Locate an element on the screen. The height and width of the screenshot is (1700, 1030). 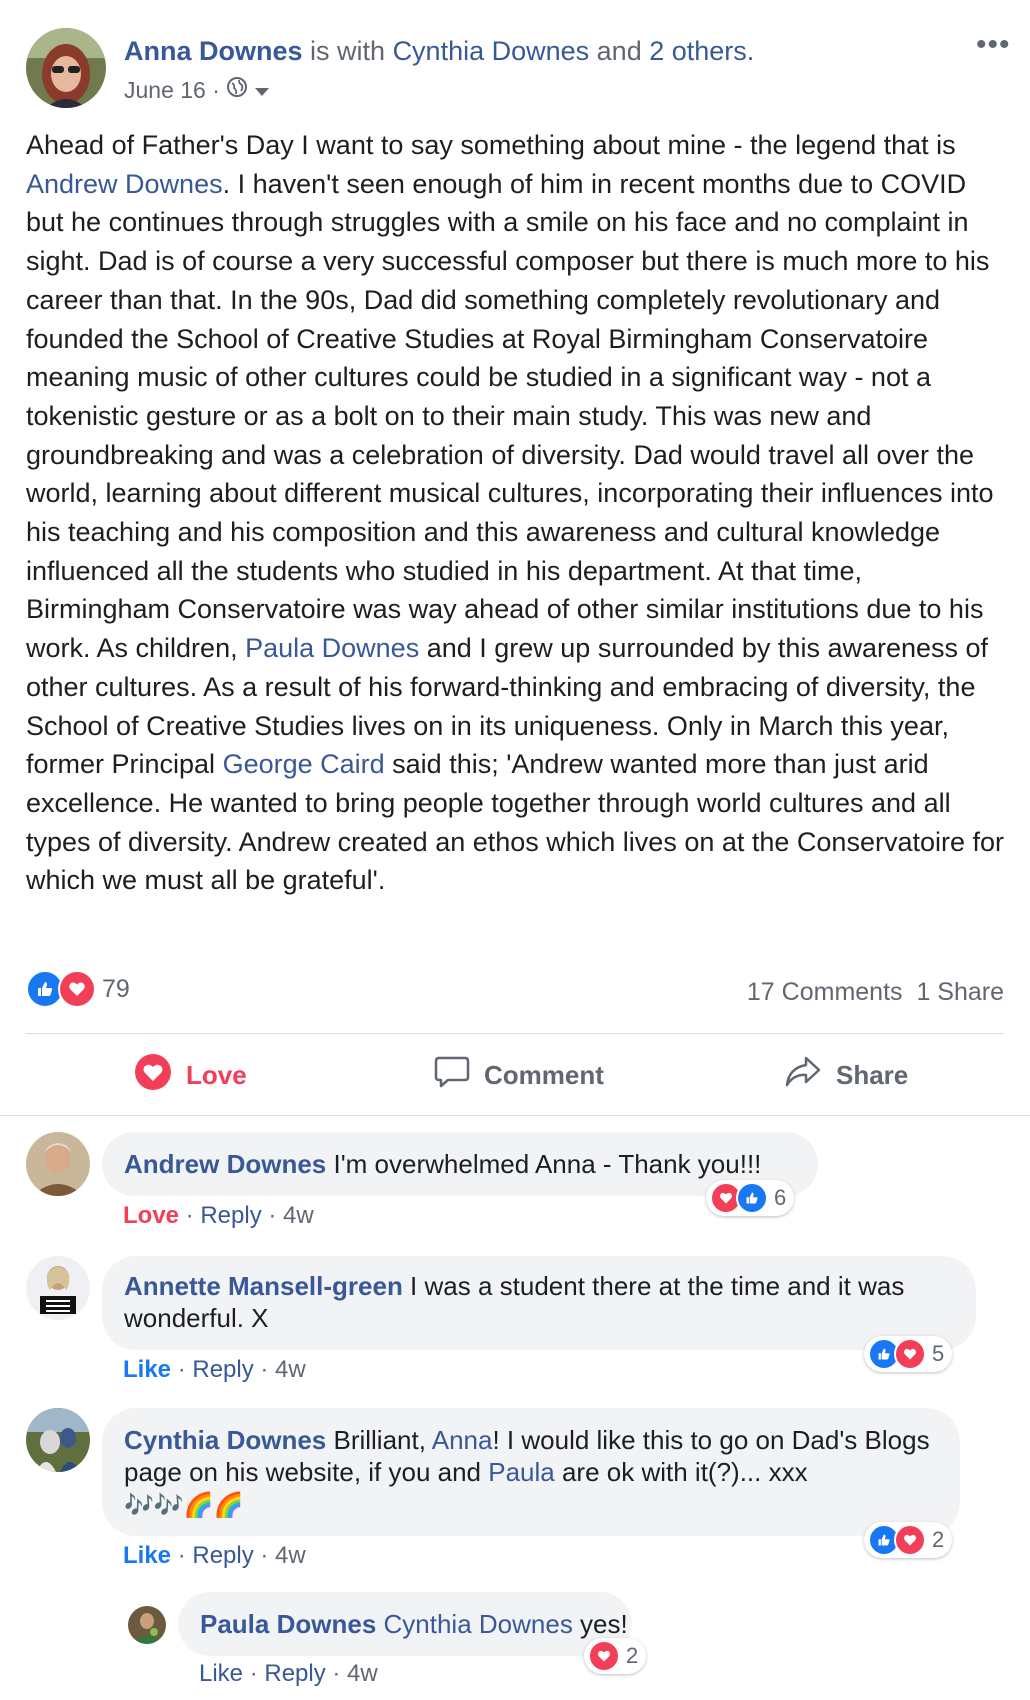
share-icon is located at coordinates (803, 1075).